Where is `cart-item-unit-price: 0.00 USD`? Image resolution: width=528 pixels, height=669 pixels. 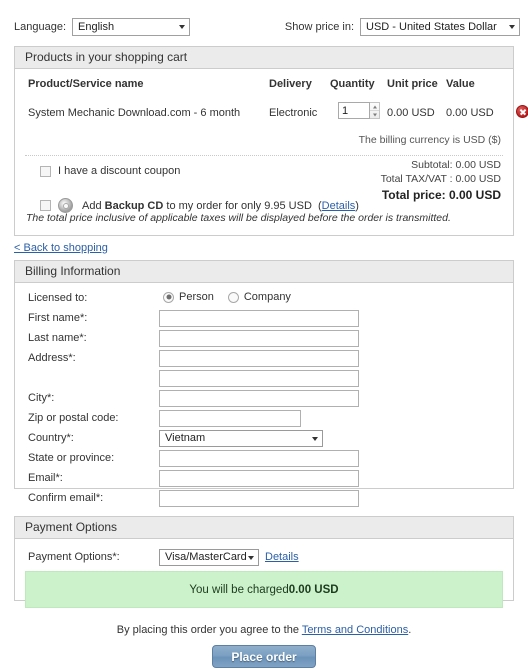 cart-item-unit-price: 0.00 USD is located at coordinates (411, 113).